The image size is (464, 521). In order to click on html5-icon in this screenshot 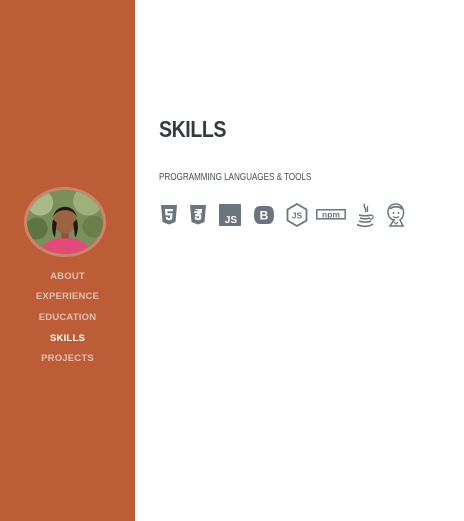, I will do `click(169, 215)`.